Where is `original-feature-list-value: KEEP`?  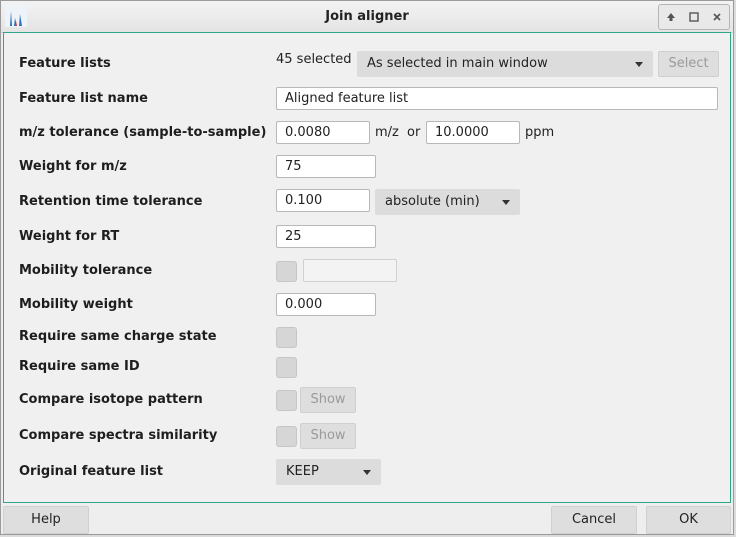
original-feature-list-value: KEEP is located at coordinates (302, 471).